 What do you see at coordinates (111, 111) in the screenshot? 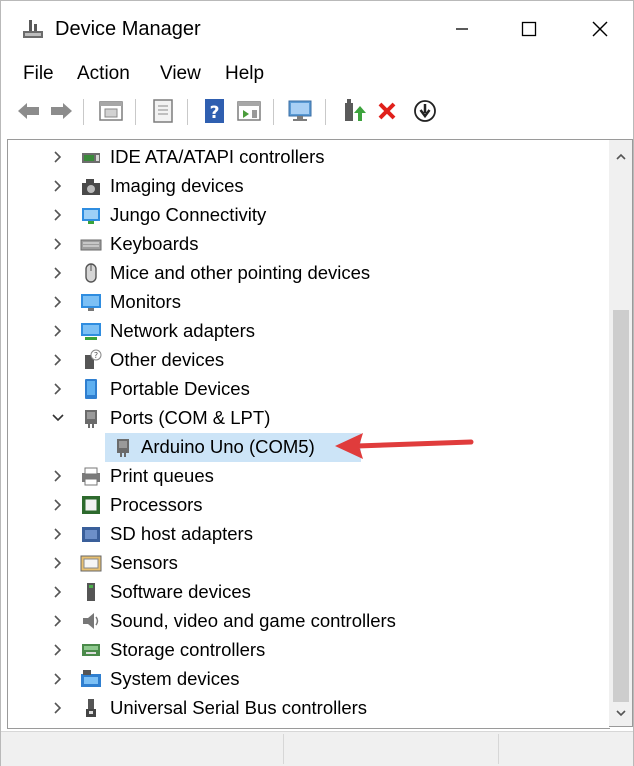
I see `properties-icon` at bounding box center [111, 111].